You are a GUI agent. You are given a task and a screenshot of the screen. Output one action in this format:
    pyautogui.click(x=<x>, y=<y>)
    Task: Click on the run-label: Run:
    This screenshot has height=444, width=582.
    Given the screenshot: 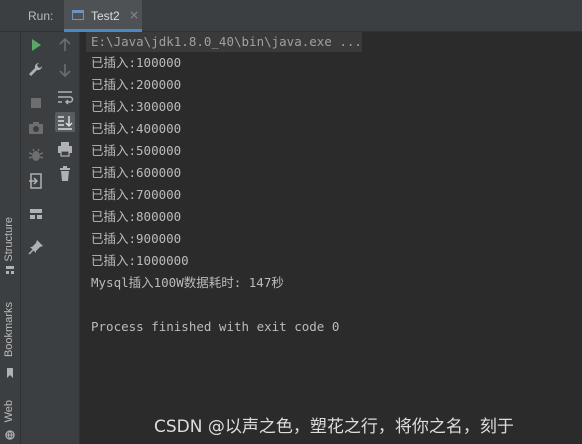 What is the action you would take?
    pyautogui.click(x=41, y=16)
    